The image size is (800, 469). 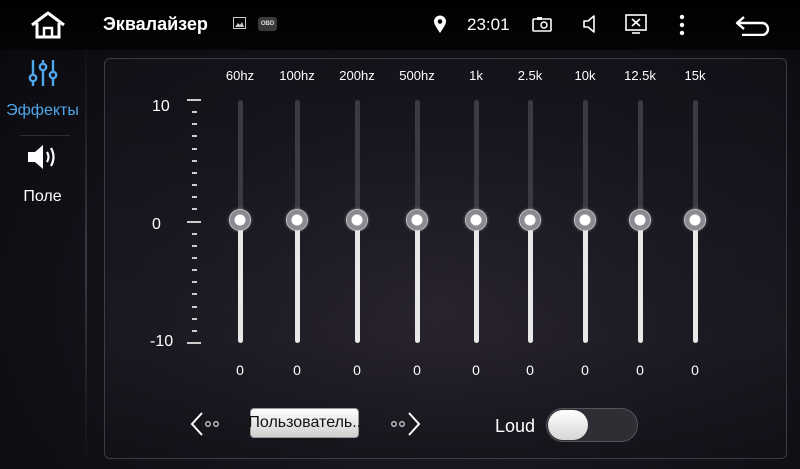 What do you see at coordinates (591, 24) in the screenshot?
I see `volume-icon` at bounding box center [591, 24].